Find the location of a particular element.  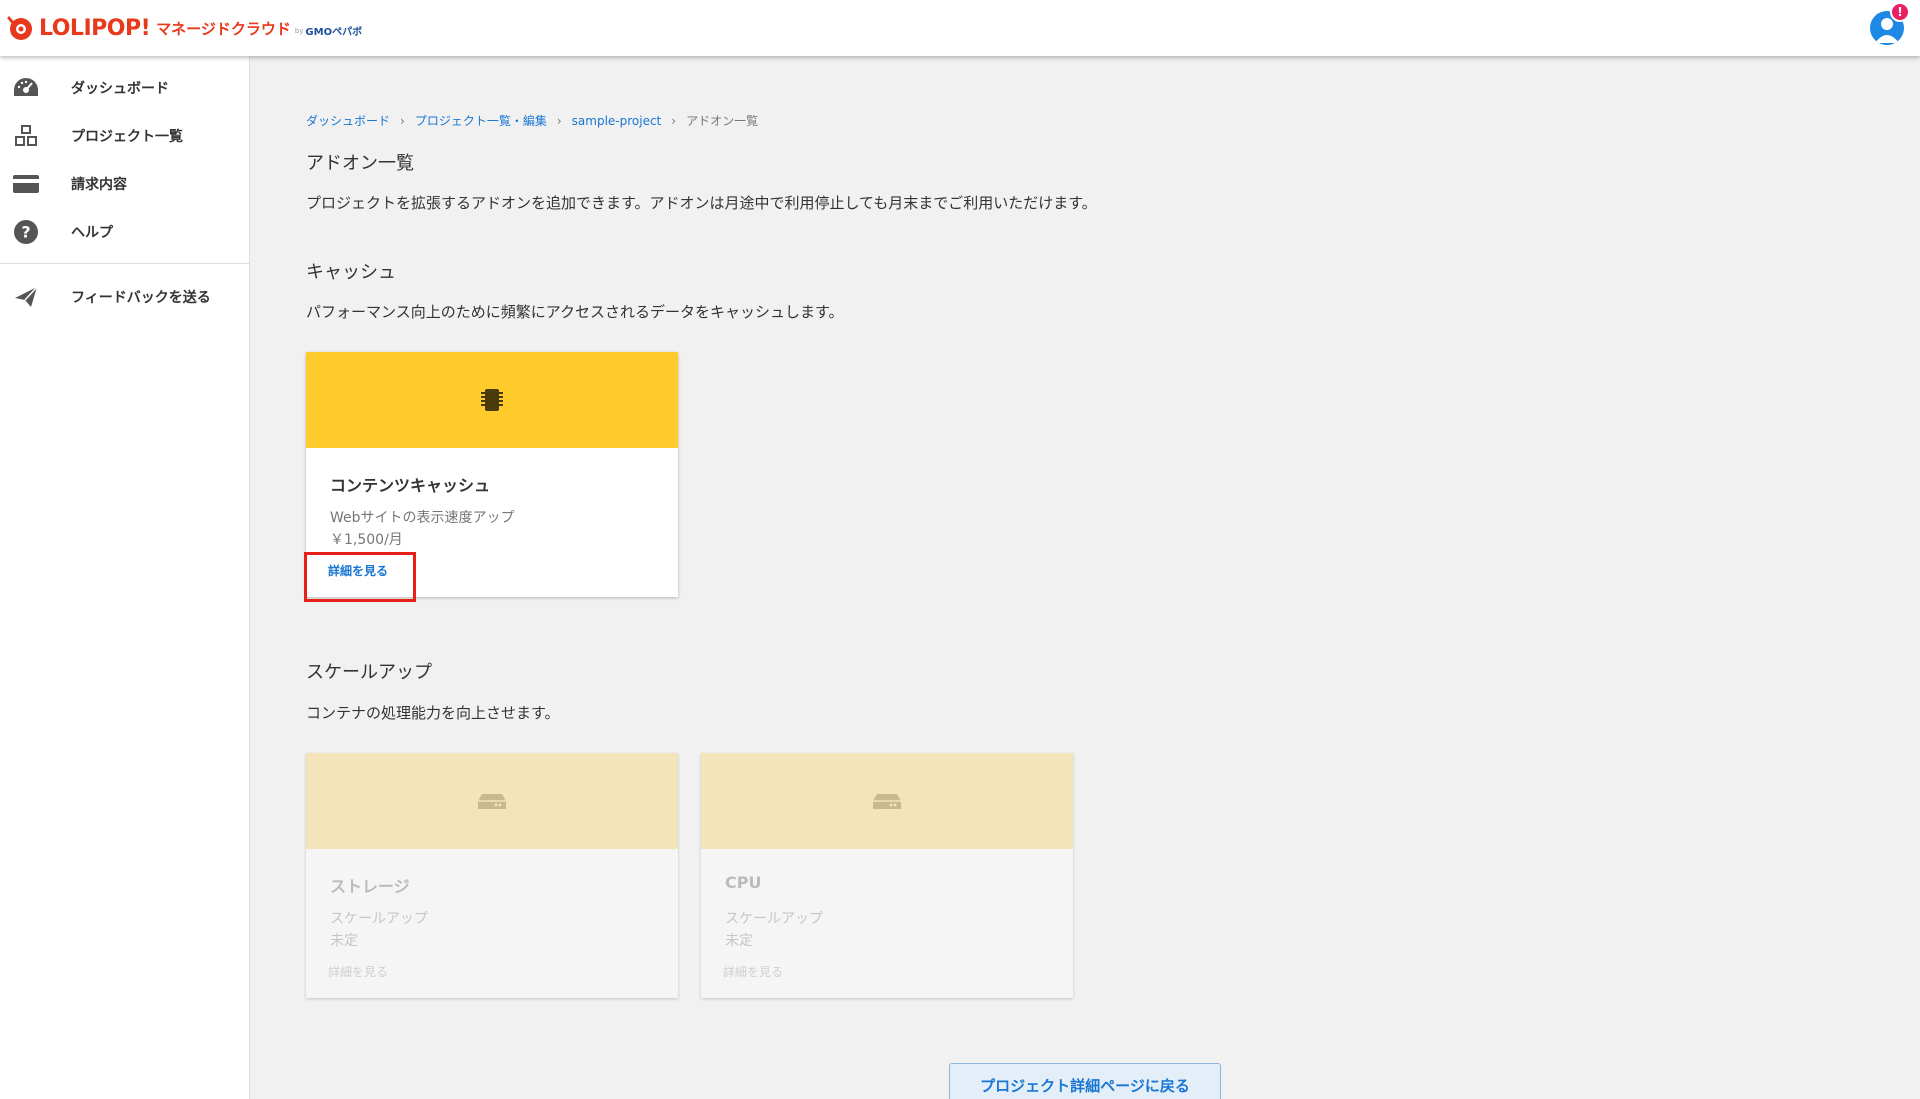

logo-by-text: by is located at coordinates (299, 31).